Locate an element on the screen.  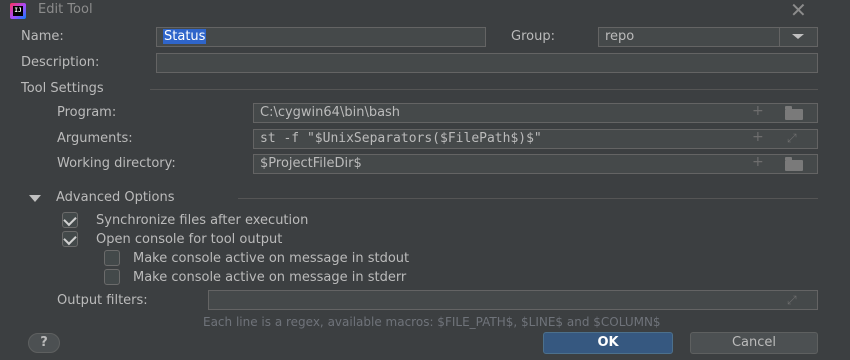
arguments-label: Arguments: is located at coordinates (95, 138).